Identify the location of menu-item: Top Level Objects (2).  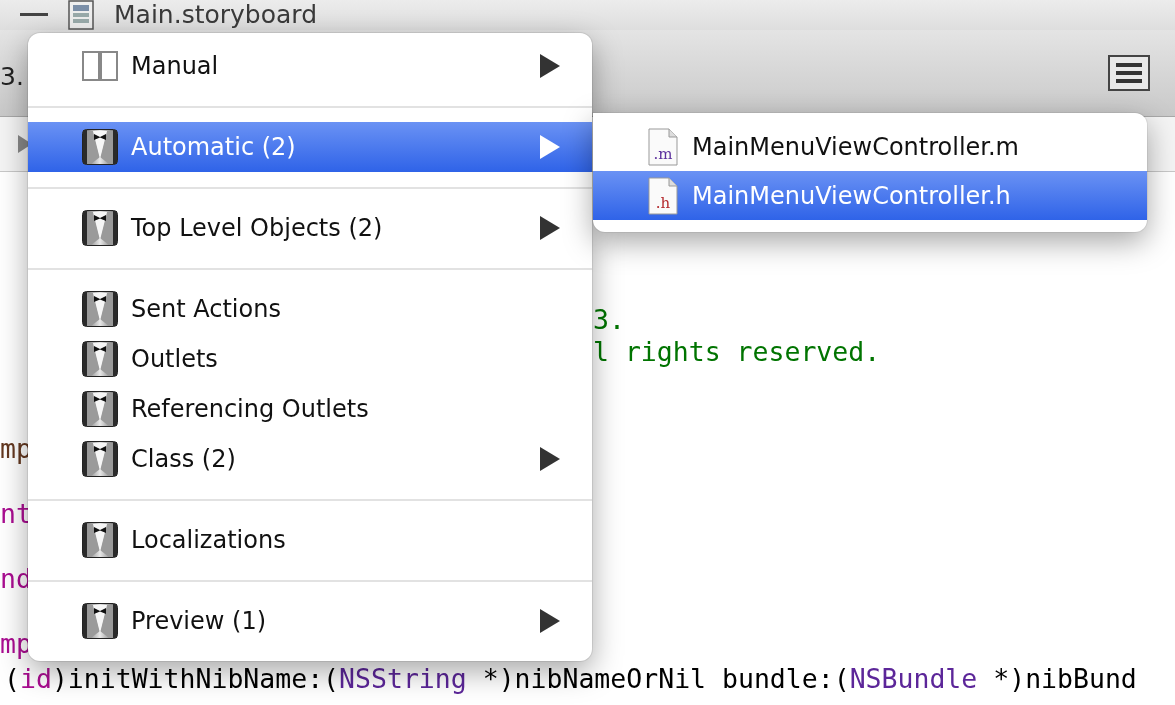
(310, 228).